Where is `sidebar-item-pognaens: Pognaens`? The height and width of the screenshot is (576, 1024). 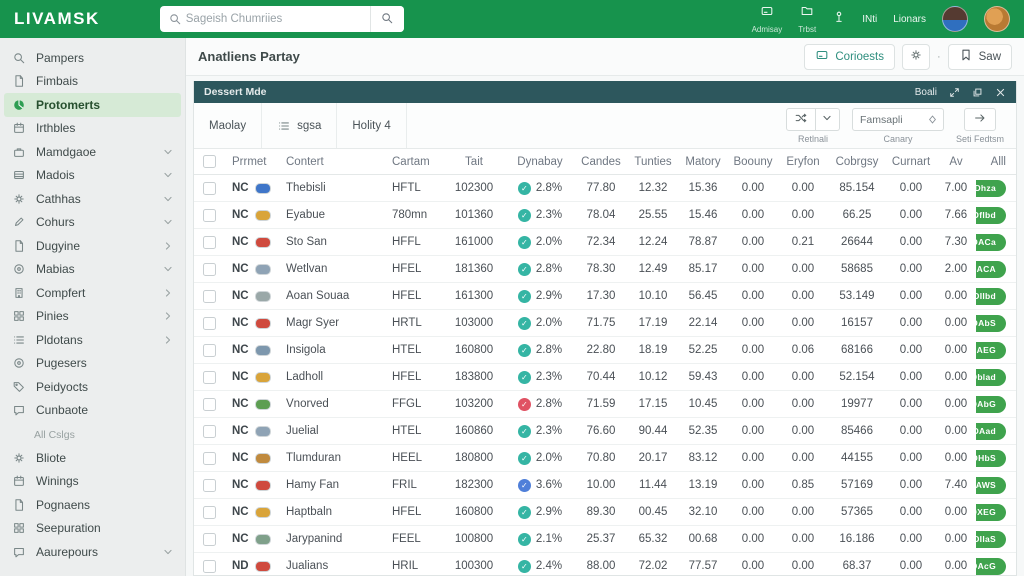
sidebar-item-pognaens: Pognaens is located at coordinates (92, 505).